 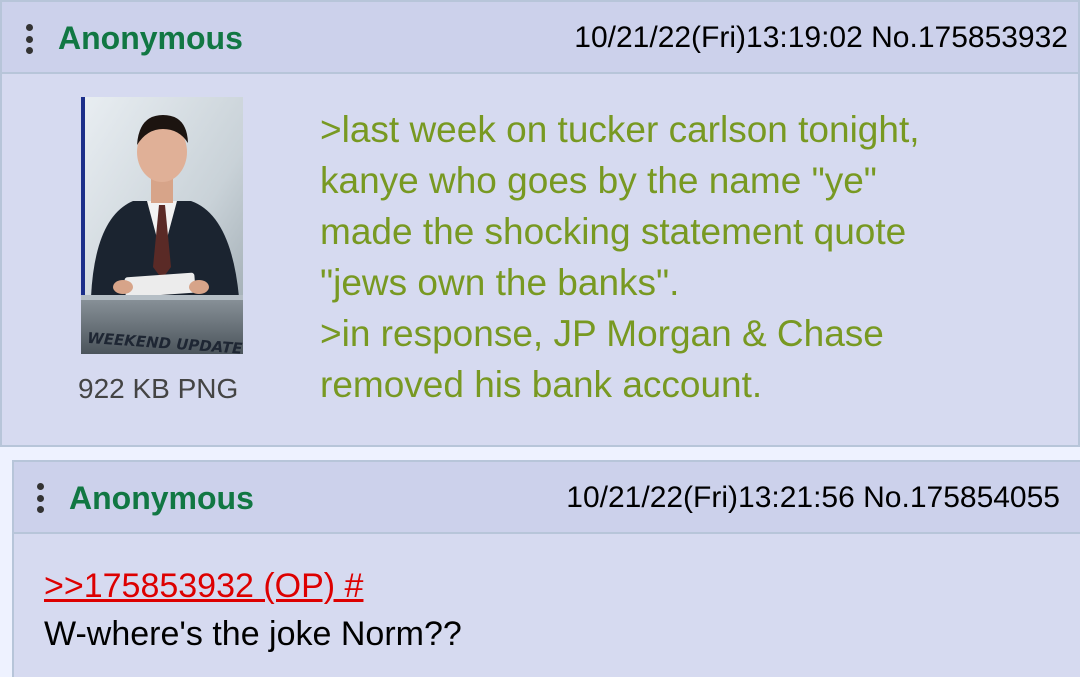 I want to click on reply-text: W-where's the joke Norm??, so click(x=253, y=634).